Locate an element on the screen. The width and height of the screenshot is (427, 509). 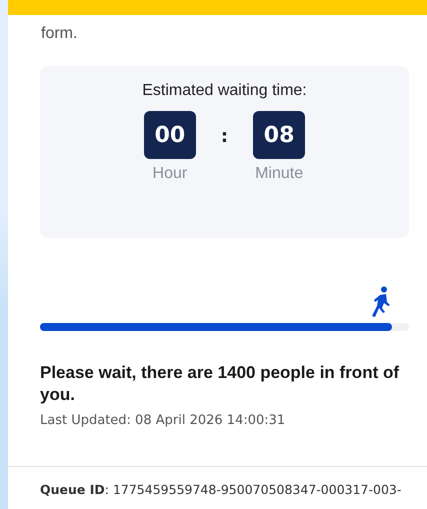
queue-id-text: Queue ID: 1775459559748-950070508347-000317-003- is located at coordinates (217, 481).